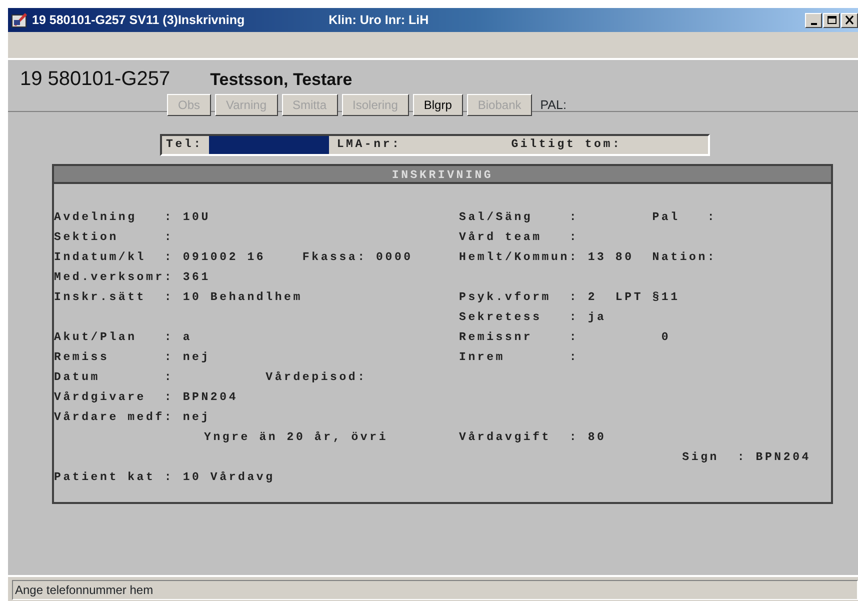 This screenshot has height=601, width=858. Describe the element at coordinates (588, 217) in the screenshot. I see `field-text: Sal/Säng : Pal :` at that location.